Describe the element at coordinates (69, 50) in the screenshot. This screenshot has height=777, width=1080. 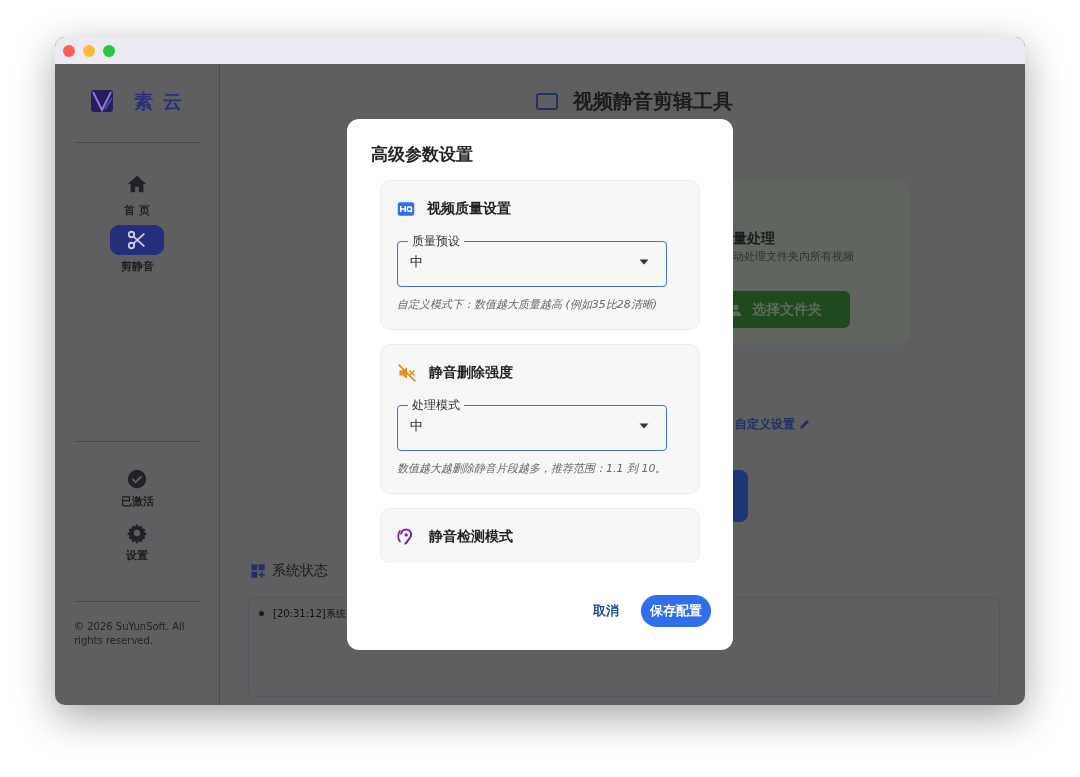
I see `close-icon` at that location.